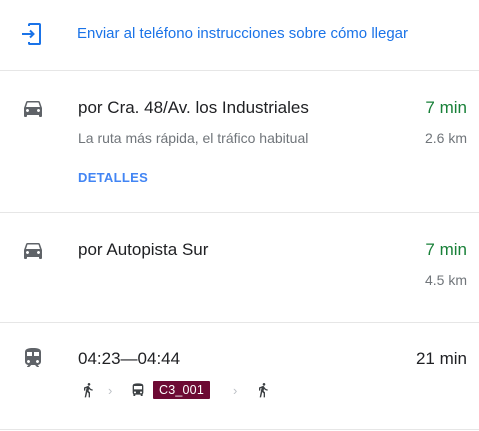  I want to click on route-title: por Autopista Sur, so click(143, 249).